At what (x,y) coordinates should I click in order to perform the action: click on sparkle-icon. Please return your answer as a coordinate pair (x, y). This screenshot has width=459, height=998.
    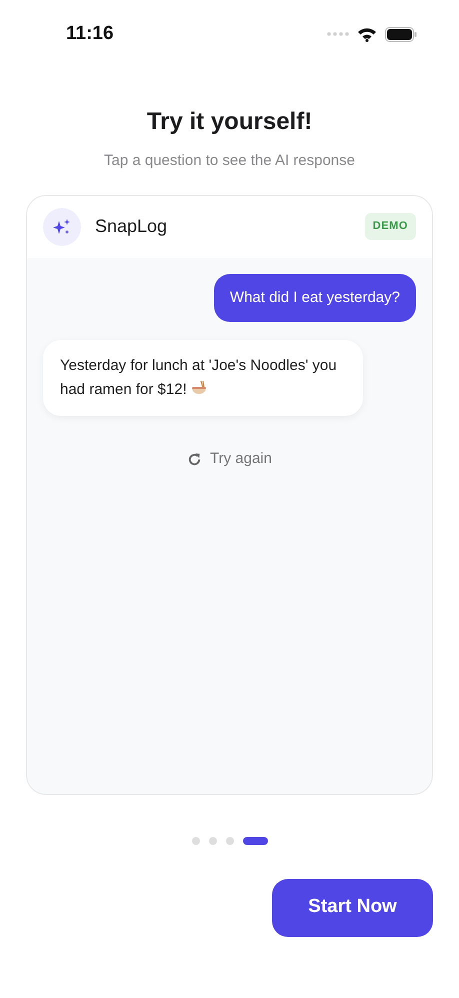
    Looking at the image, I should click on (62, 227).